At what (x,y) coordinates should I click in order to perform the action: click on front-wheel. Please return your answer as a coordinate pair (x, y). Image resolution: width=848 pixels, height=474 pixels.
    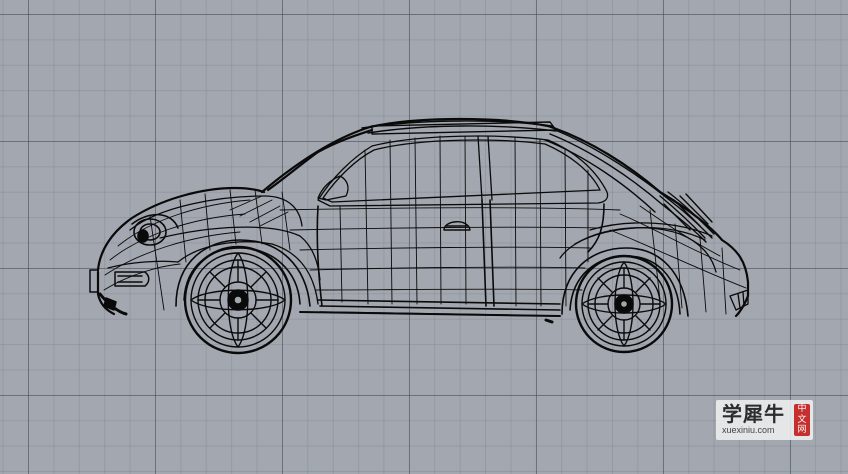
    Looking at the image, I should click on (238, 300).